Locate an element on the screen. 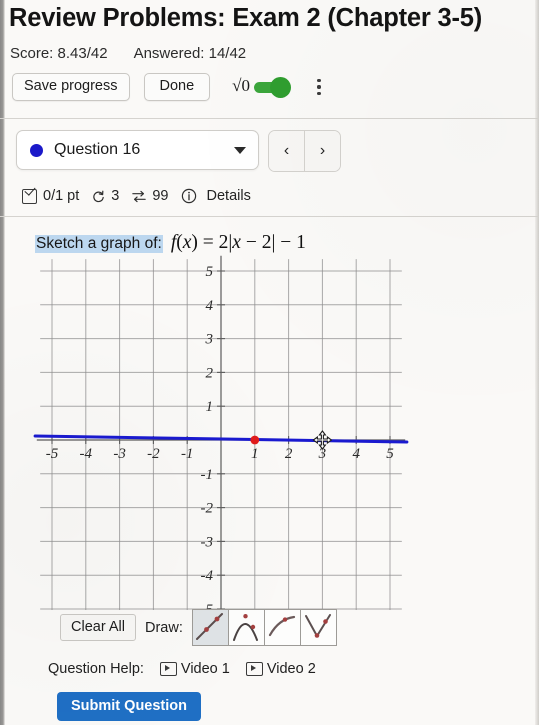  toggle-knob is located at coordinates (281, 88).